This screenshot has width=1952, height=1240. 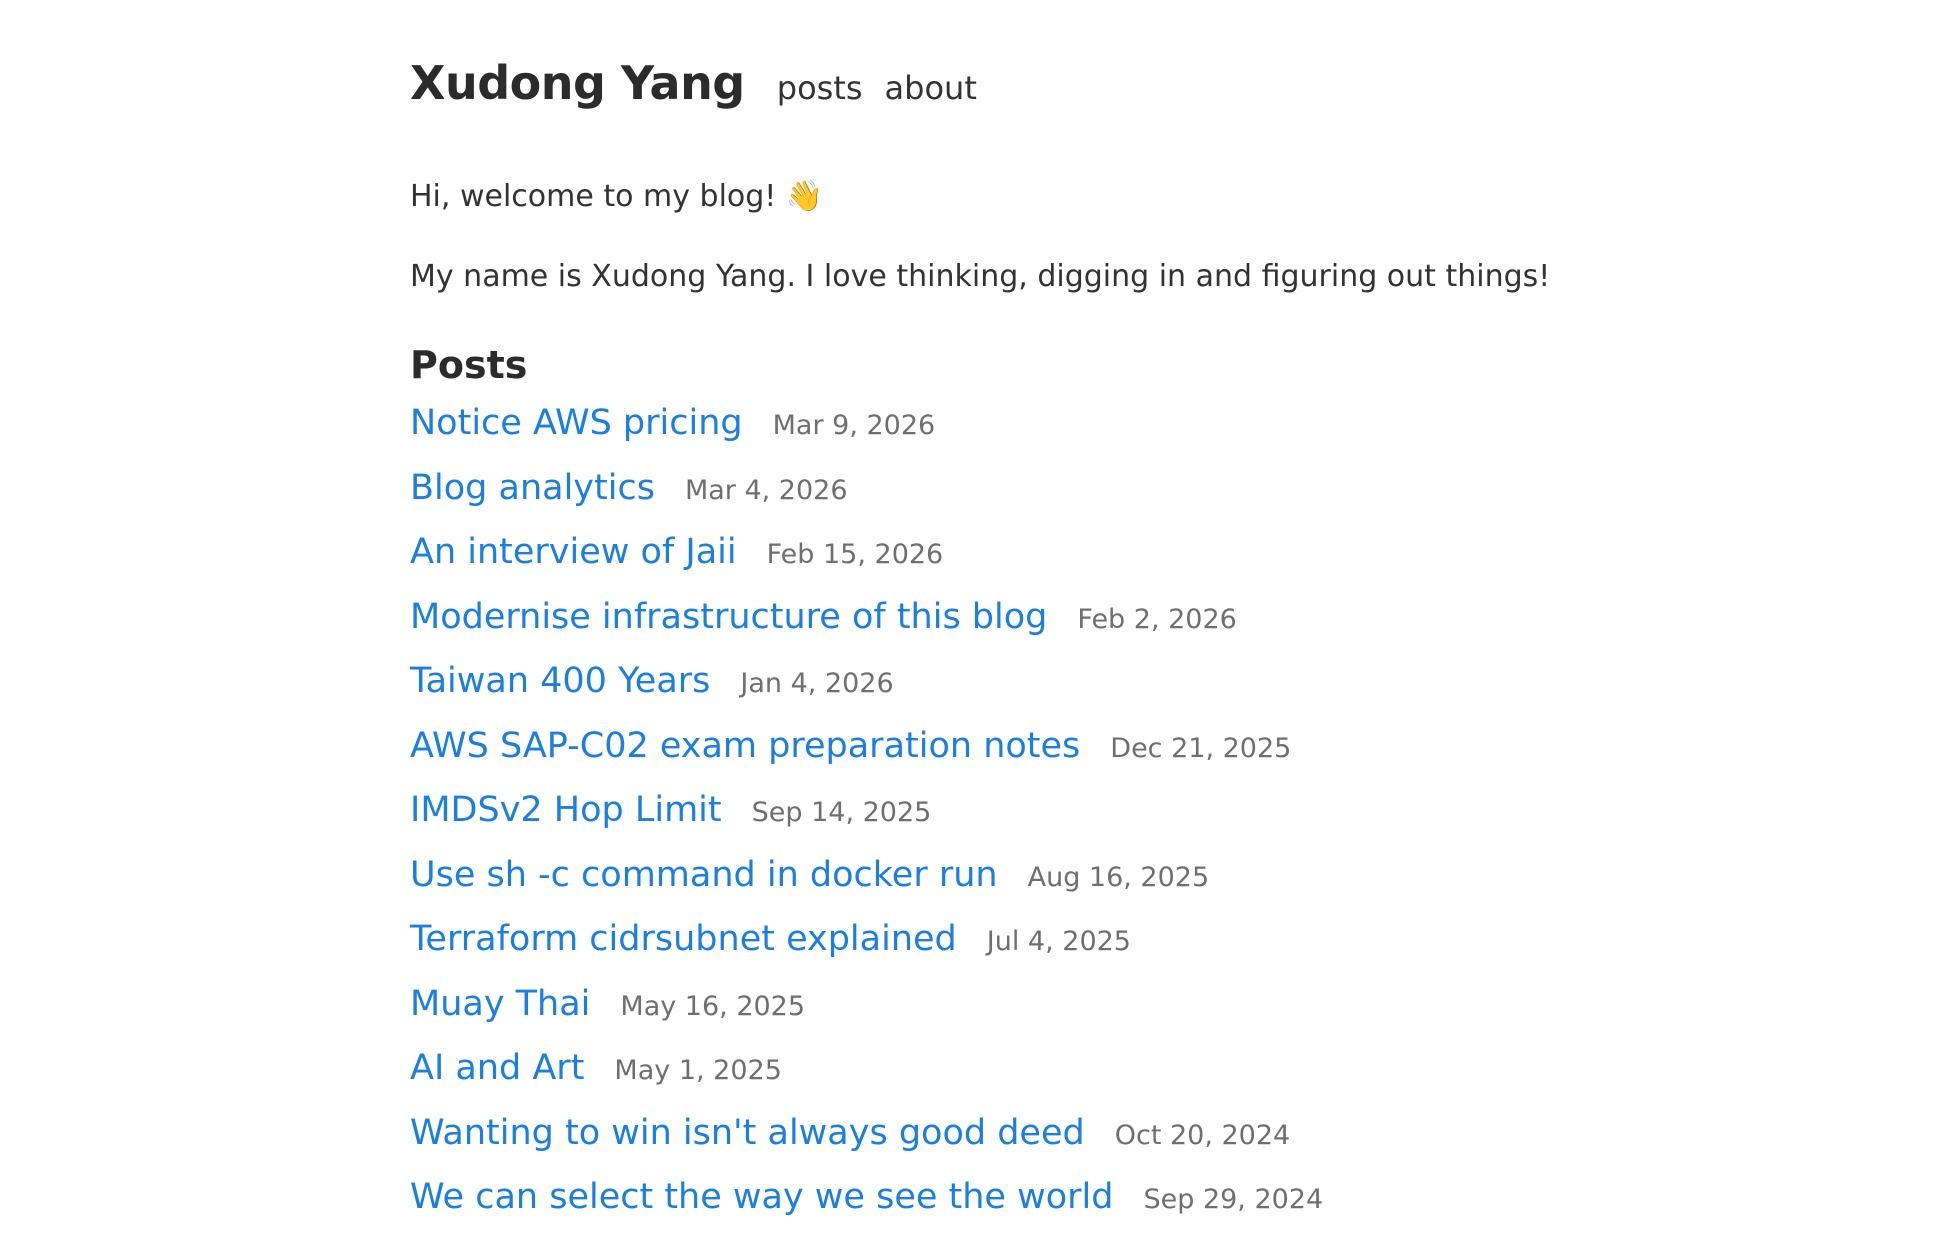 What do you see at coordinates (1010, 690) in the screenshot?
I see `post-list-item: Taiwan 400 Years Jan 4, 2026` at bounding box center [1010, 690].